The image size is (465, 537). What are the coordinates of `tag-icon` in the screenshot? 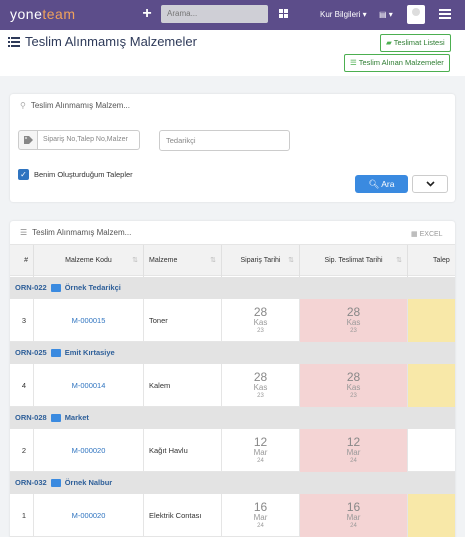 It's located at (27, 140).